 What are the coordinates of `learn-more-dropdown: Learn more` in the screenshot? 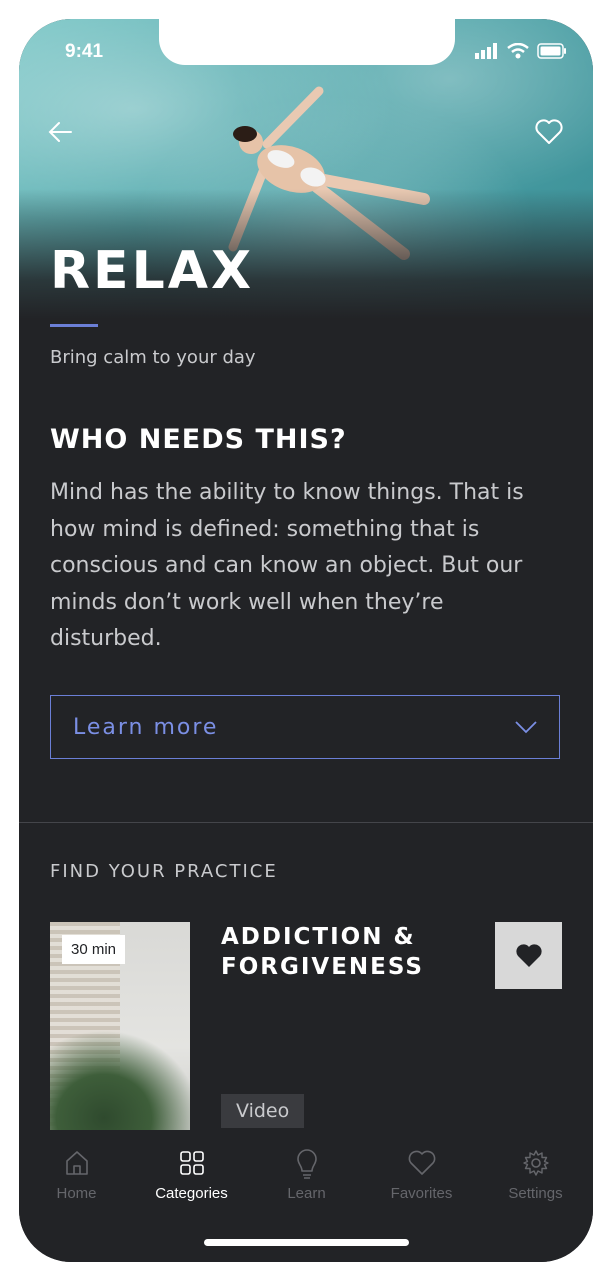 It's located at (305, 727).